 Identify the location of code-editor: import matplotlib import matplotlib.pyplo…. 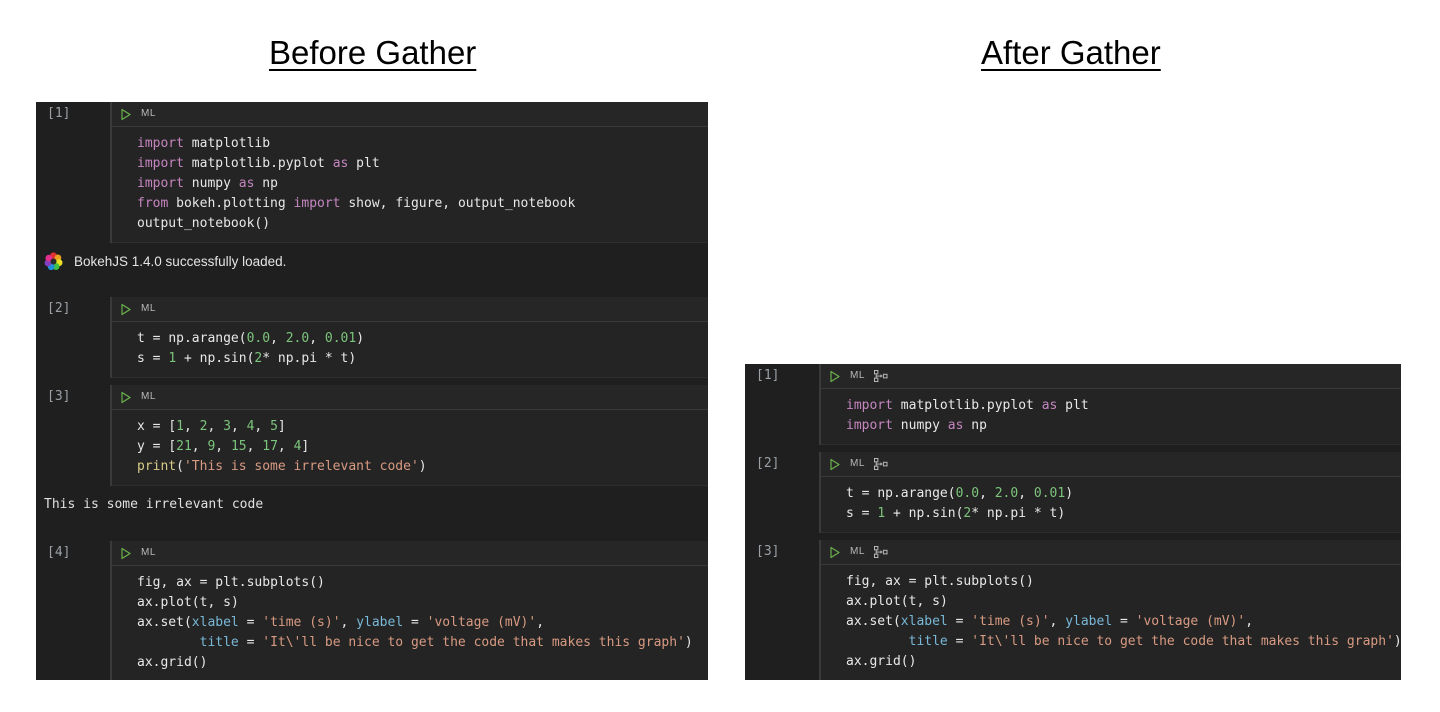
(410, 185).